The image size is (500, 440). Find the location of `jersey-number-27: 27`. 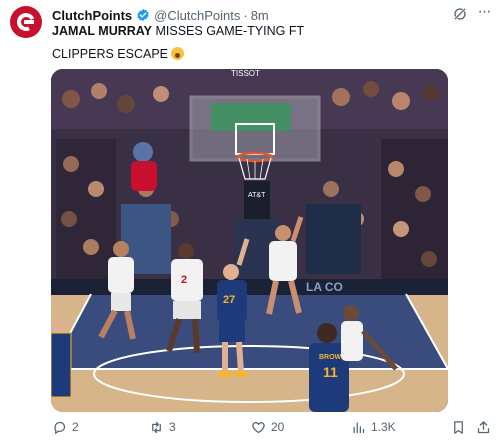

jersey-number-27: 27 is located at coordinates (229, 300).